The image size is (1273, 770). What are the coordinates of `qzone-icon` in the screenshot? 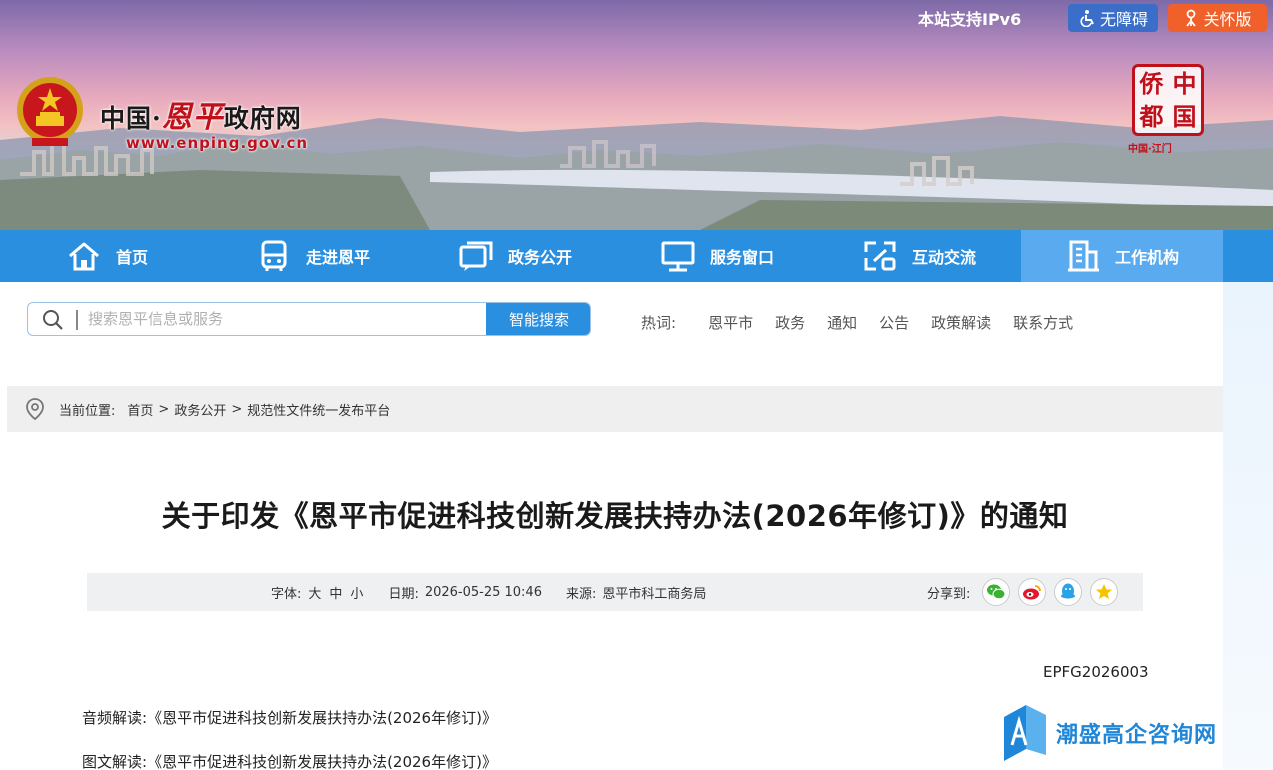 It's located at (1104, 591).